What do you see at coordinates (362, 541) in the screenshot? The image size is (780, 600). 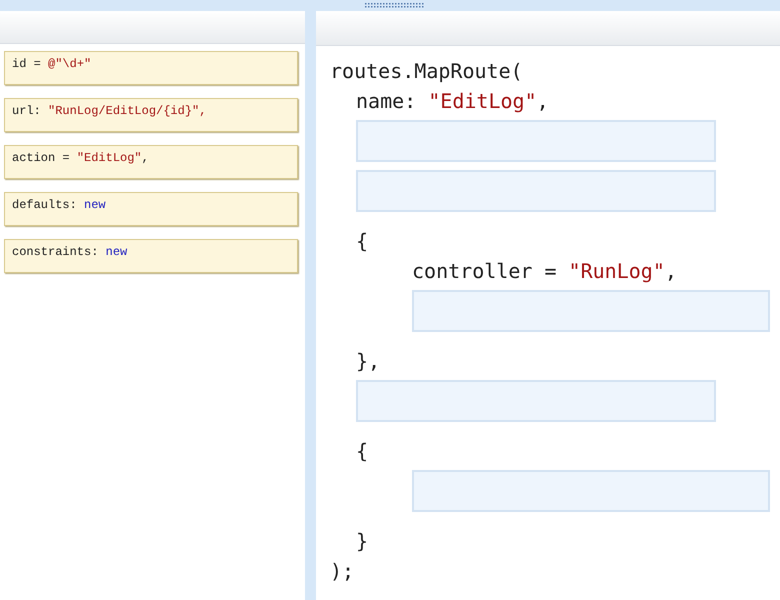 I see `code-line: }` at bounding box center [362, 541].